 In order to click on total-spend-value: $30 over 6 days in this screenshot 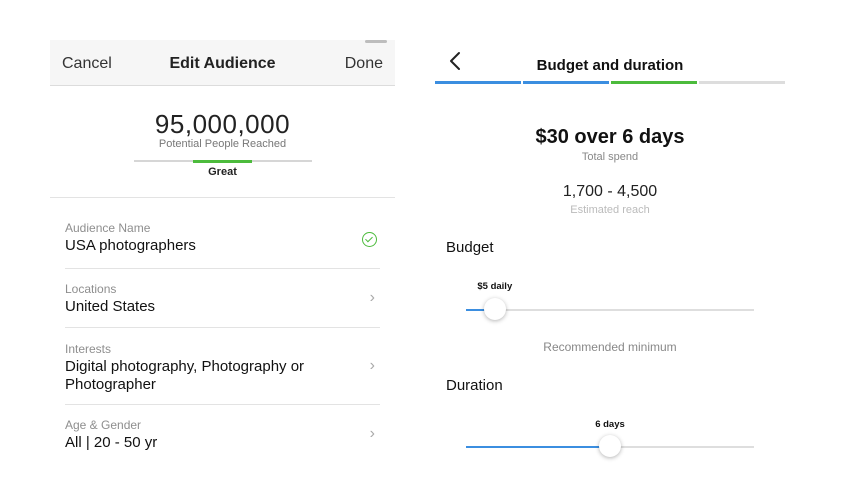, I will do `click(610, 137)`.